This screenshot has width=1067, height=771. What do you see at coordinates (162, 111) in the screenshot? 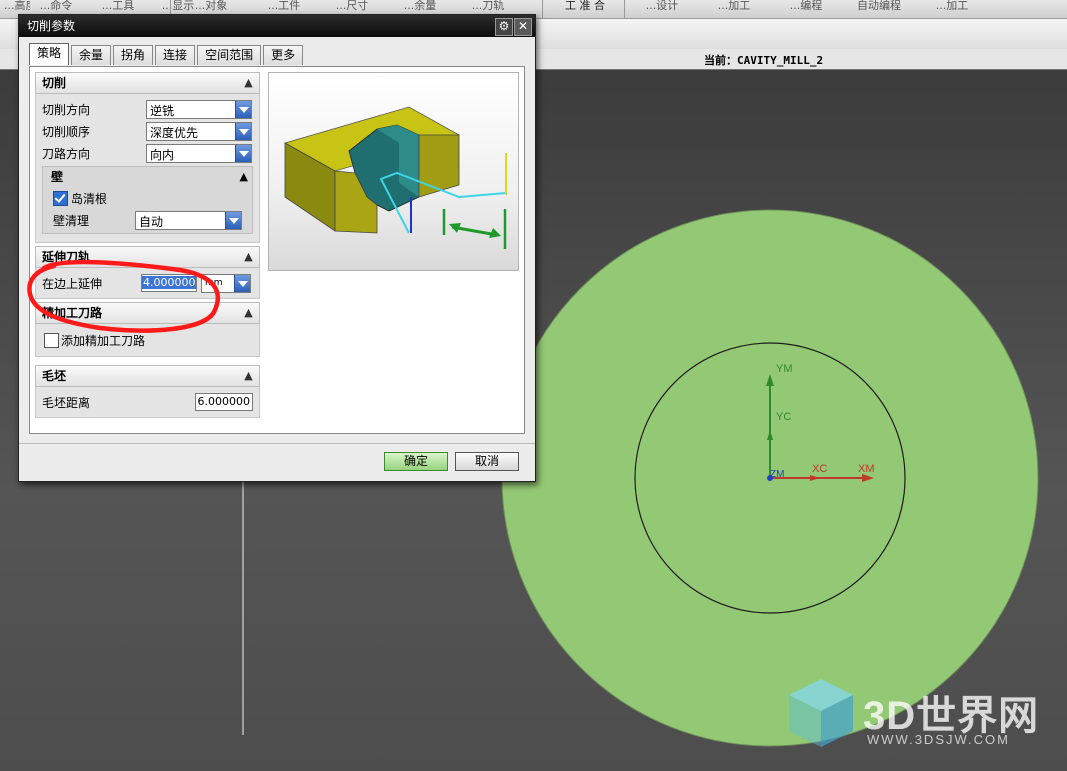
I see `cut-direction-value: 逆铣` at bounding box center [162, 111].